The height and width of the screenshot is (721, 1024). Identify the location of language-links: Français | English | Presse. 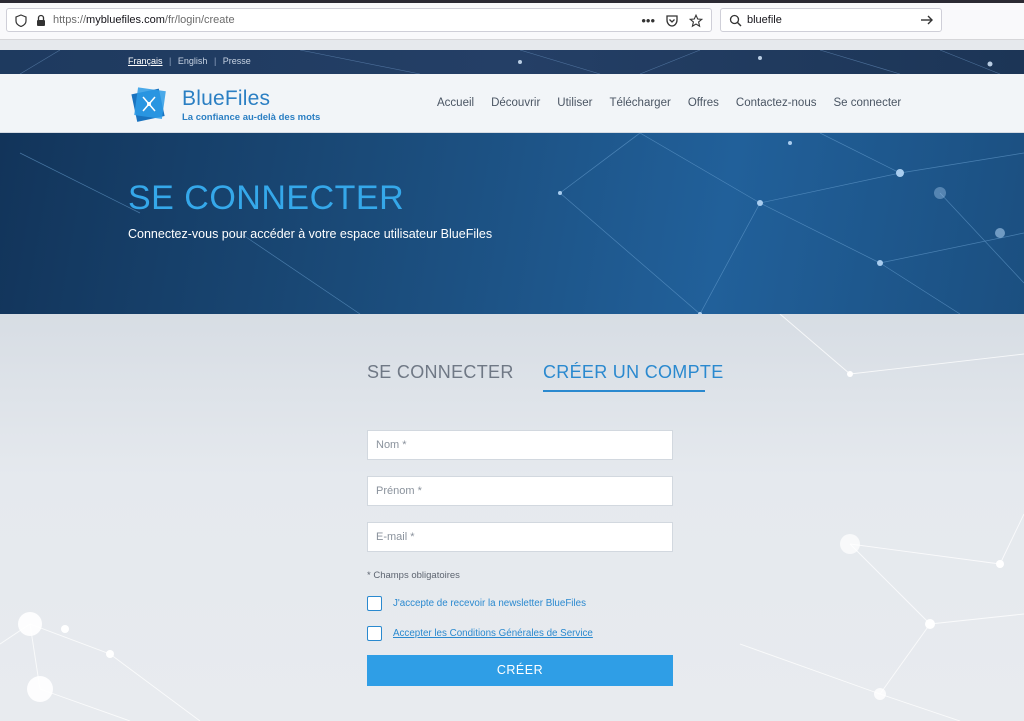
(191, 61).